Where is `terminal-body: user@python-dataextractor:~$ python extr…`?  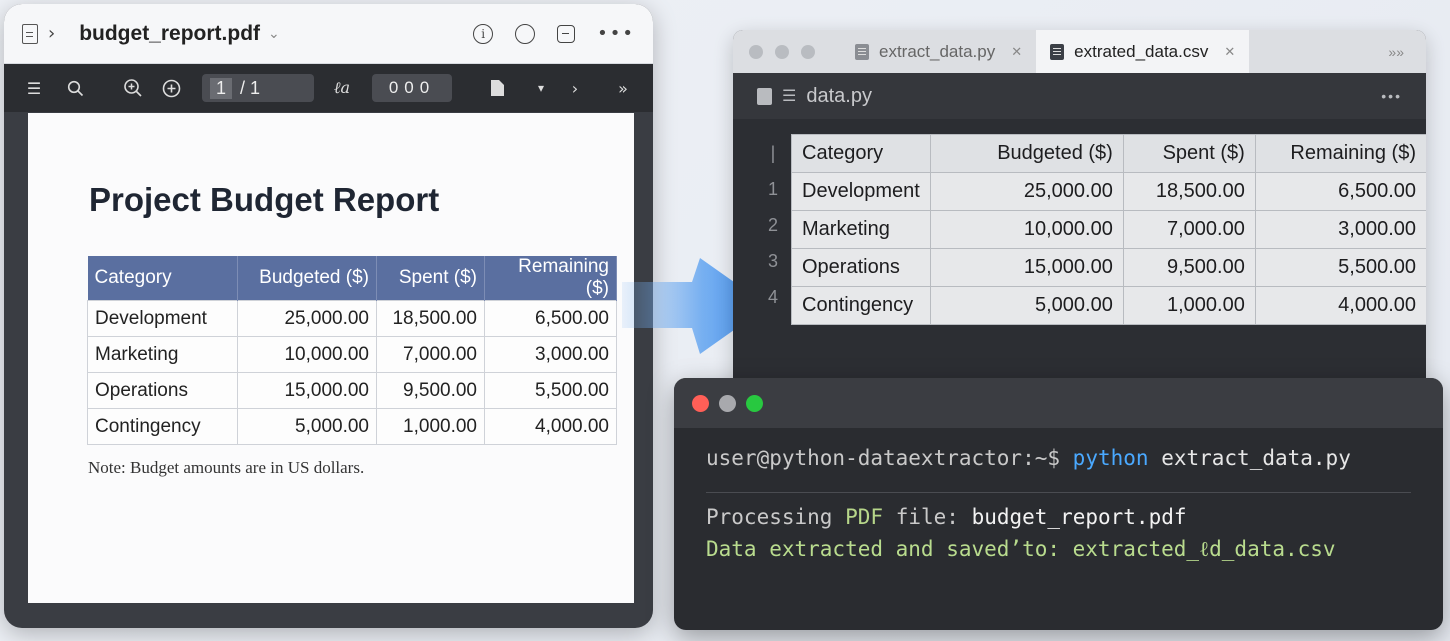 terminal-body: user@python-dataextractor:~$ python extr… is located at coordinates (1058, 499).